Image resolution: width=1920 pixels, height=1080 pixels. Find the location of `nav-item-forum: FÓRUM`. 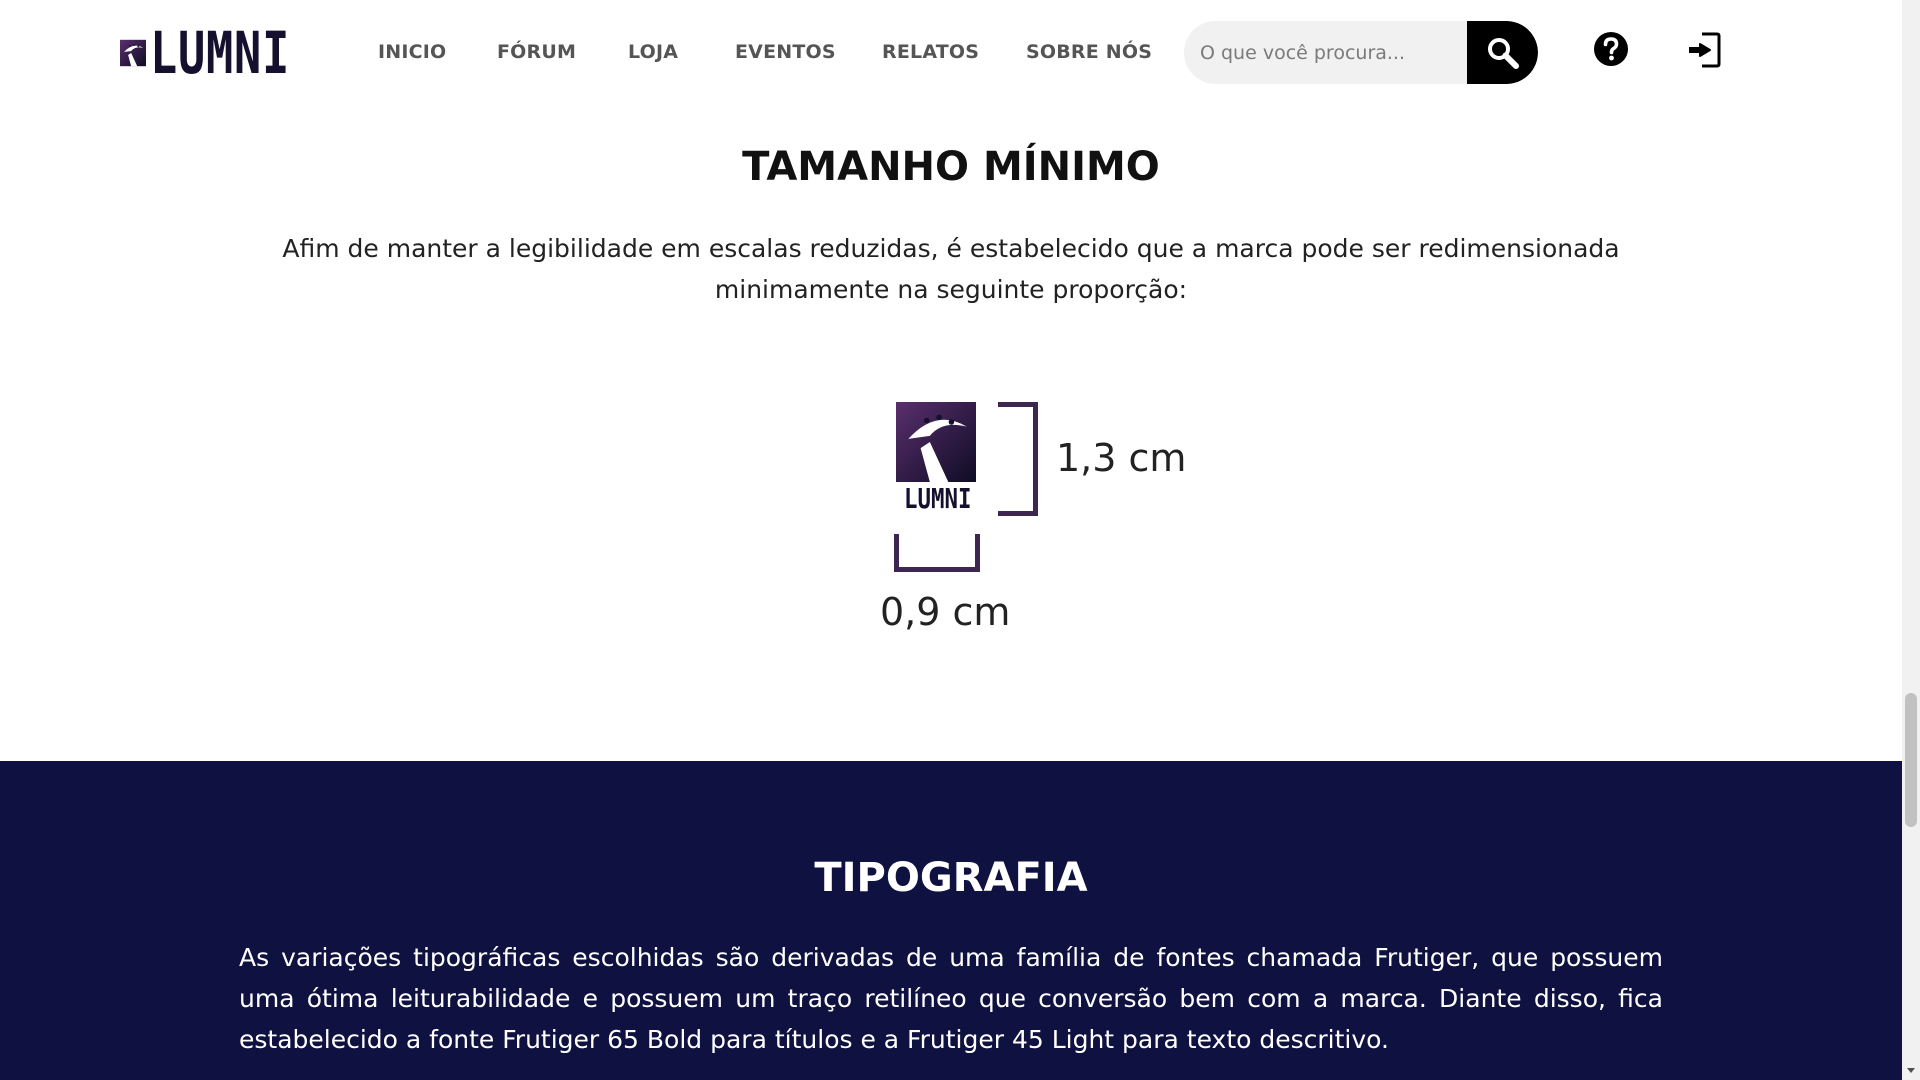

nav-item-forum: FÓRUM is located at coordinates (536, 52).